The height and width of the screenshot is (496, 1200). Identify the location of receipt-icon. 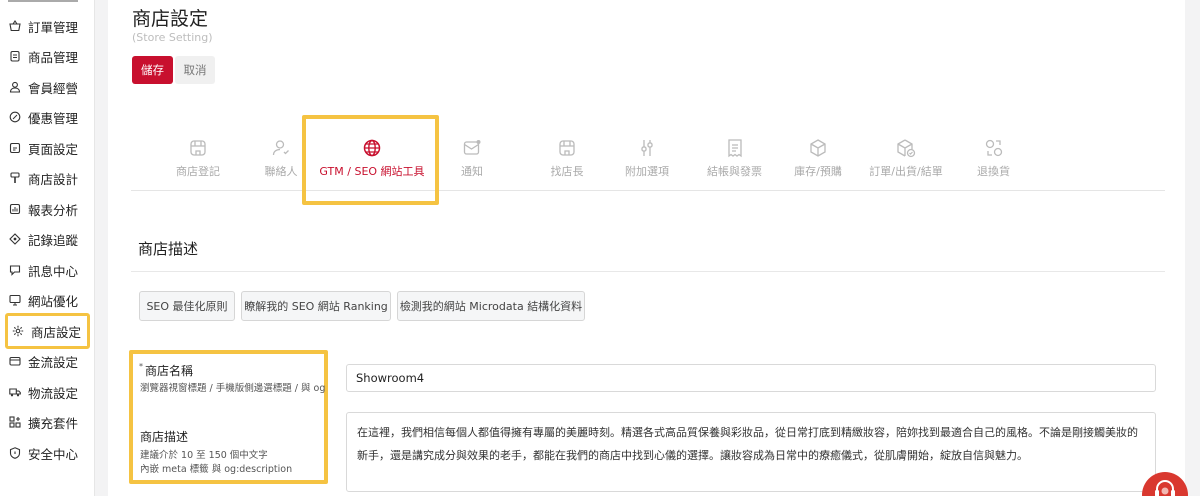
(735, 148).